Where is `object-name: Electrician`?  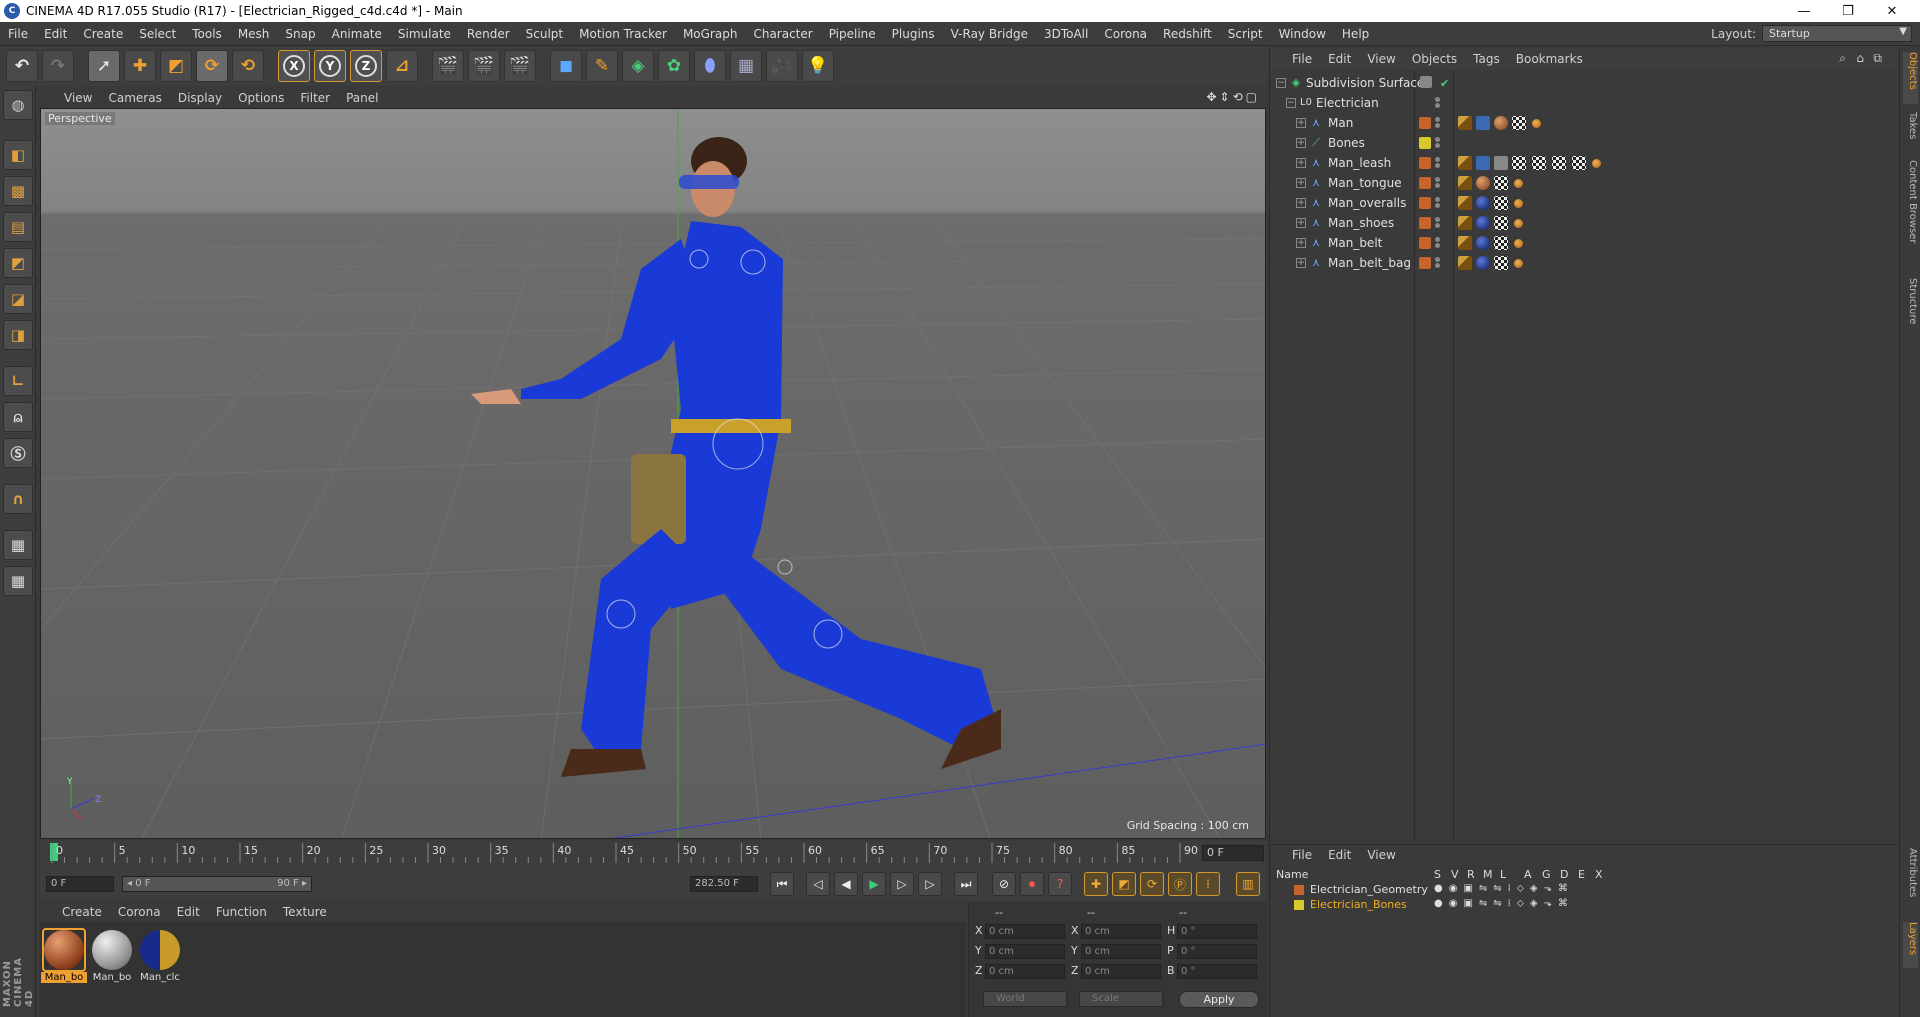 object-name: Electrician is located at coordinates (1347, 103).